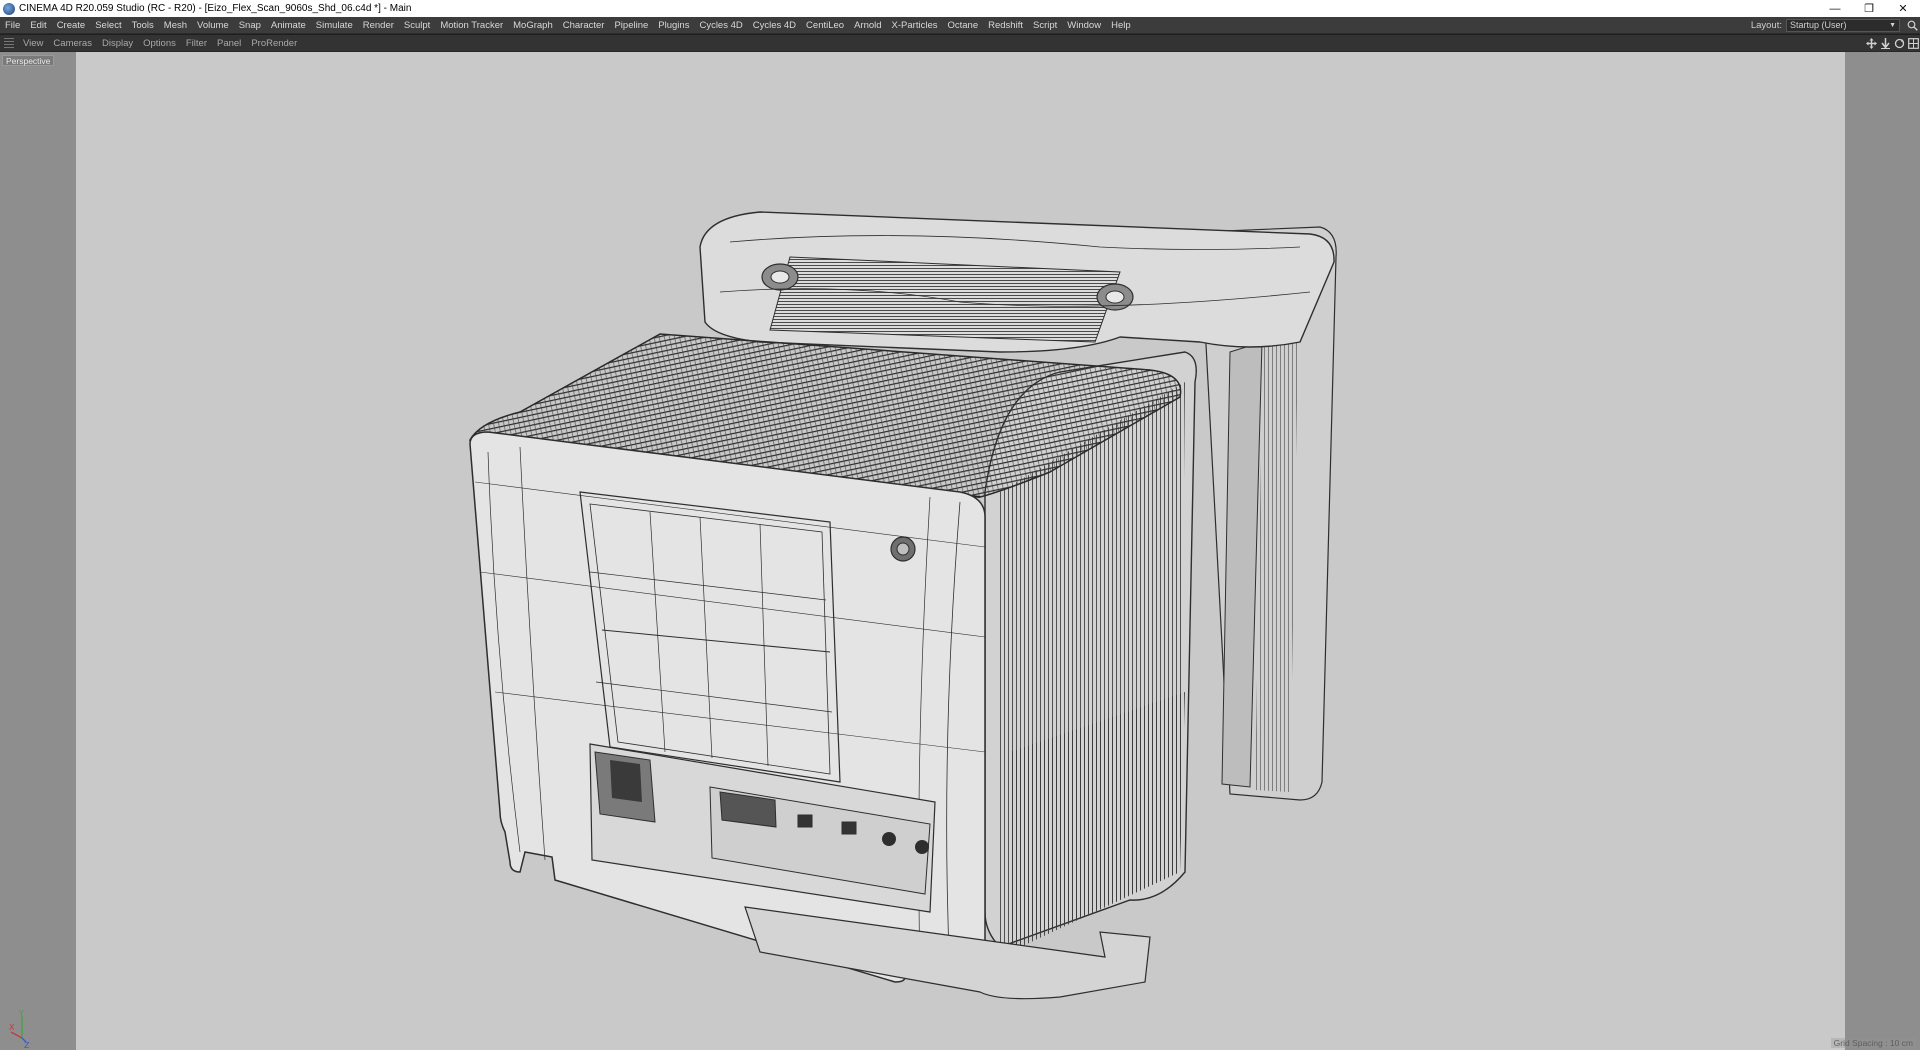 The image size is (1920, 1050). What do you see at coordinates (334, 25) in the screenshot?
I see `menu-simulate: Simulate` at bounding box center [334, 25].